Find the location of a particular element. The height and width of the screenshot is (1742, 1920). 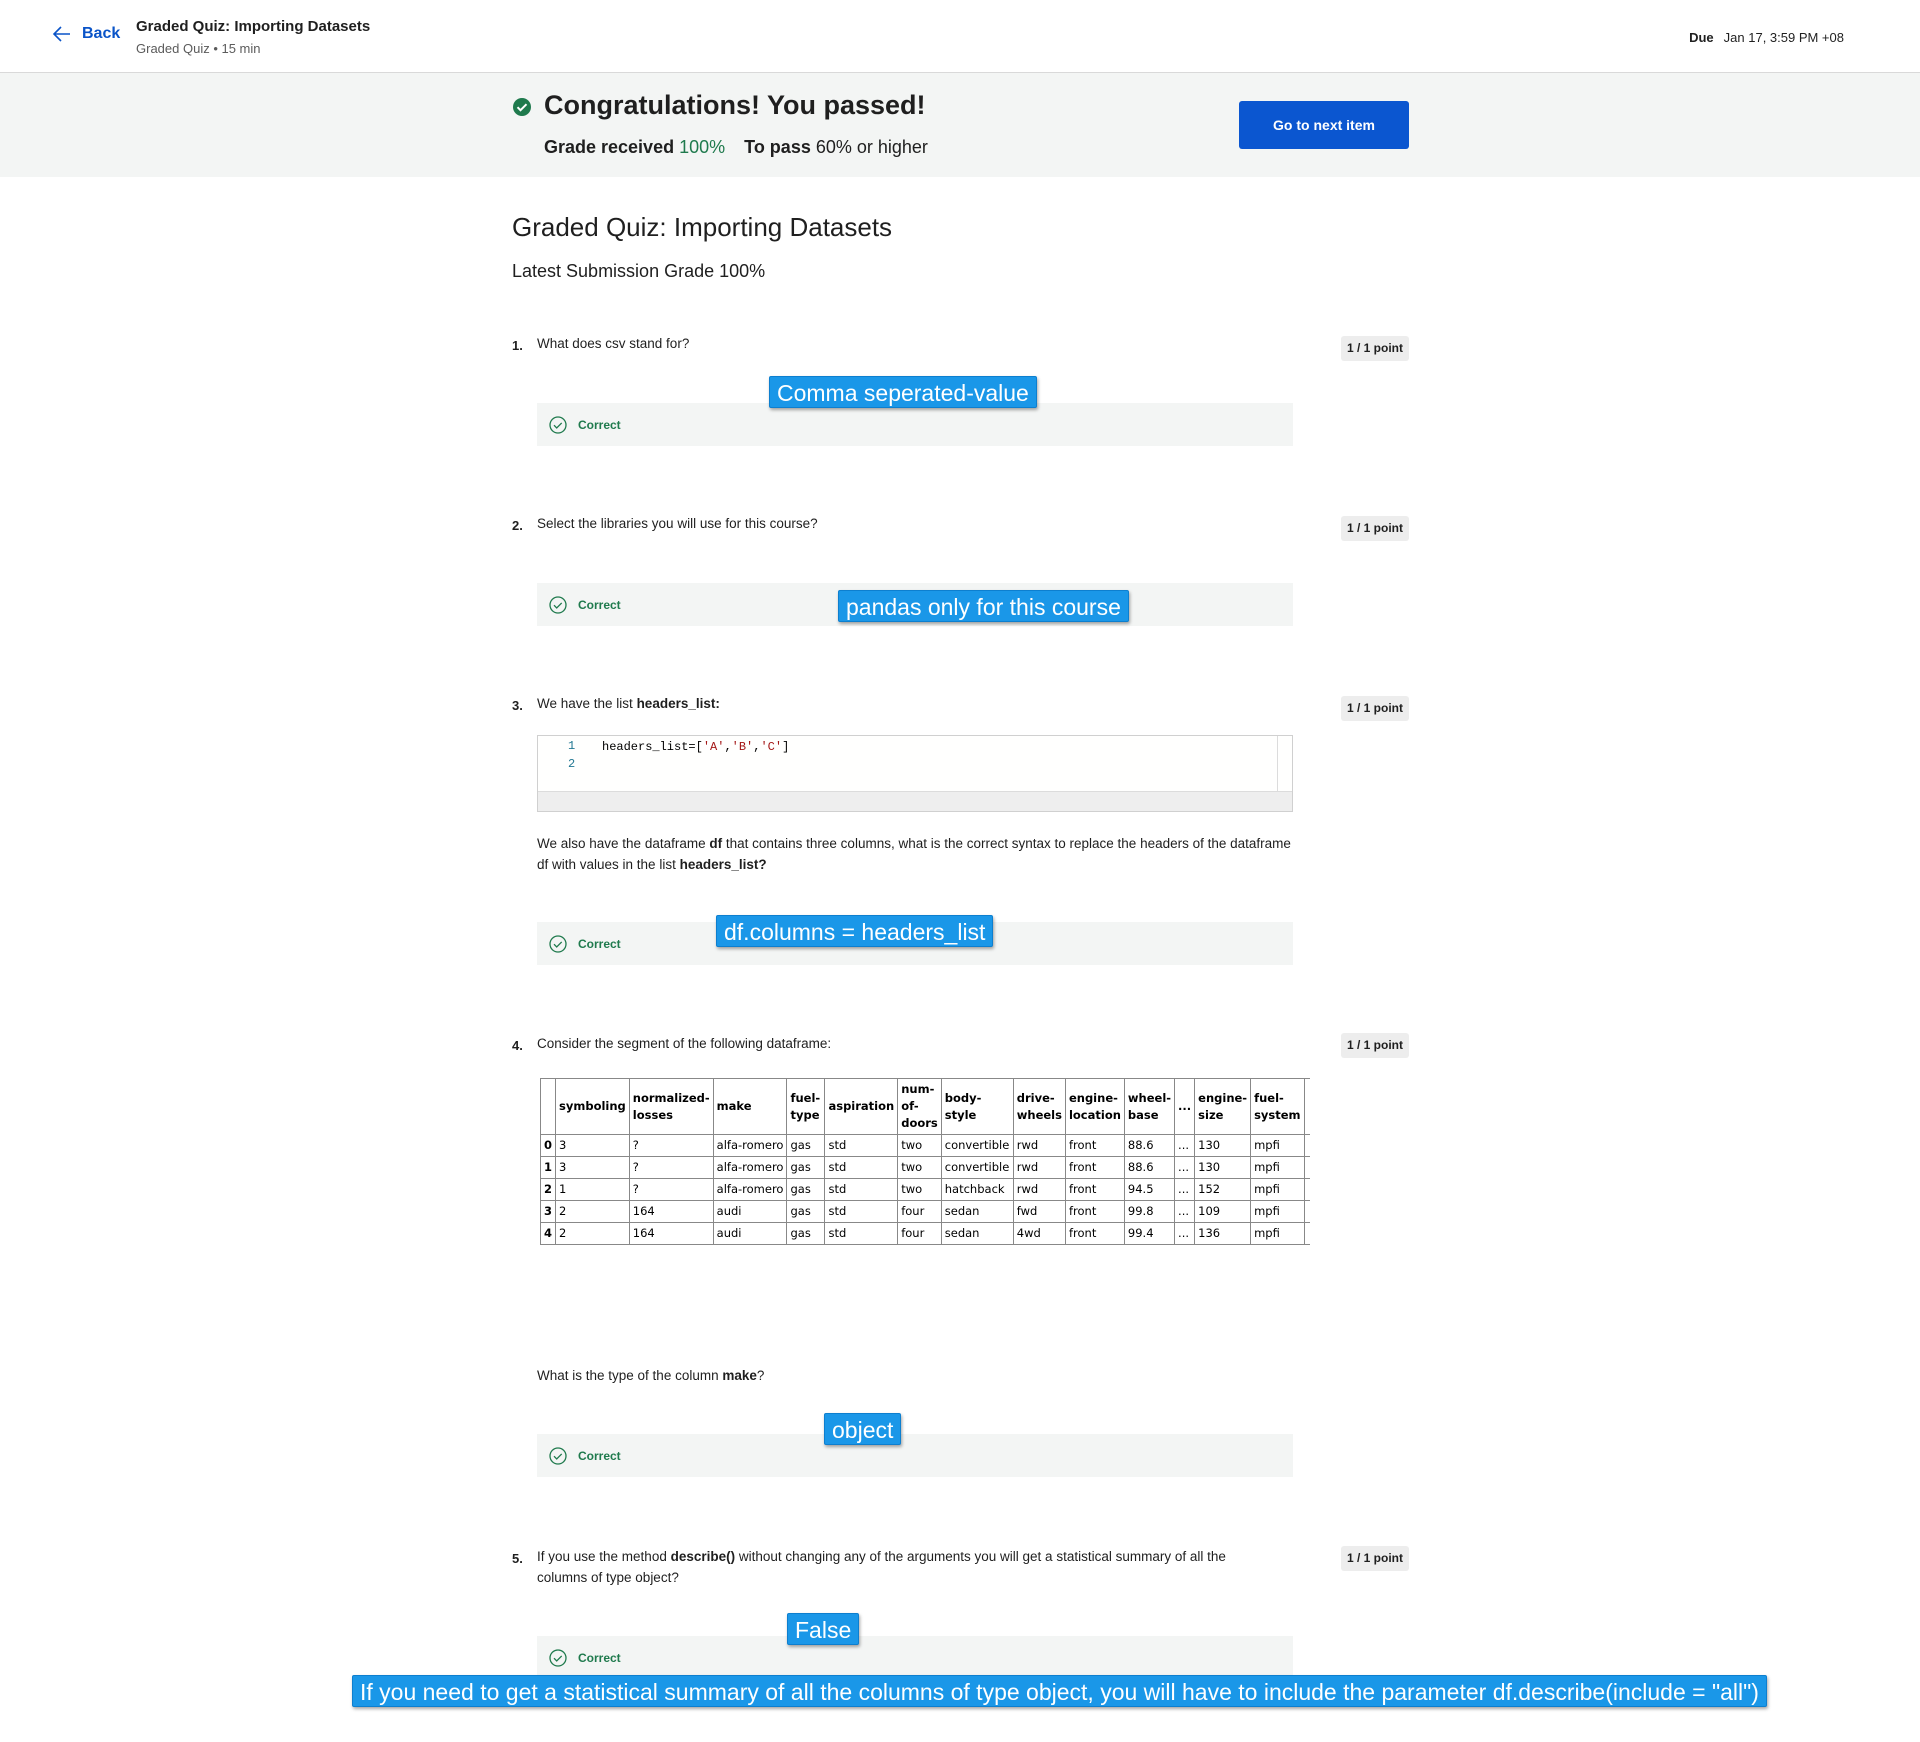

item-subtitle: Graded Quiz • 15 min is located at coordinates (198, 48).